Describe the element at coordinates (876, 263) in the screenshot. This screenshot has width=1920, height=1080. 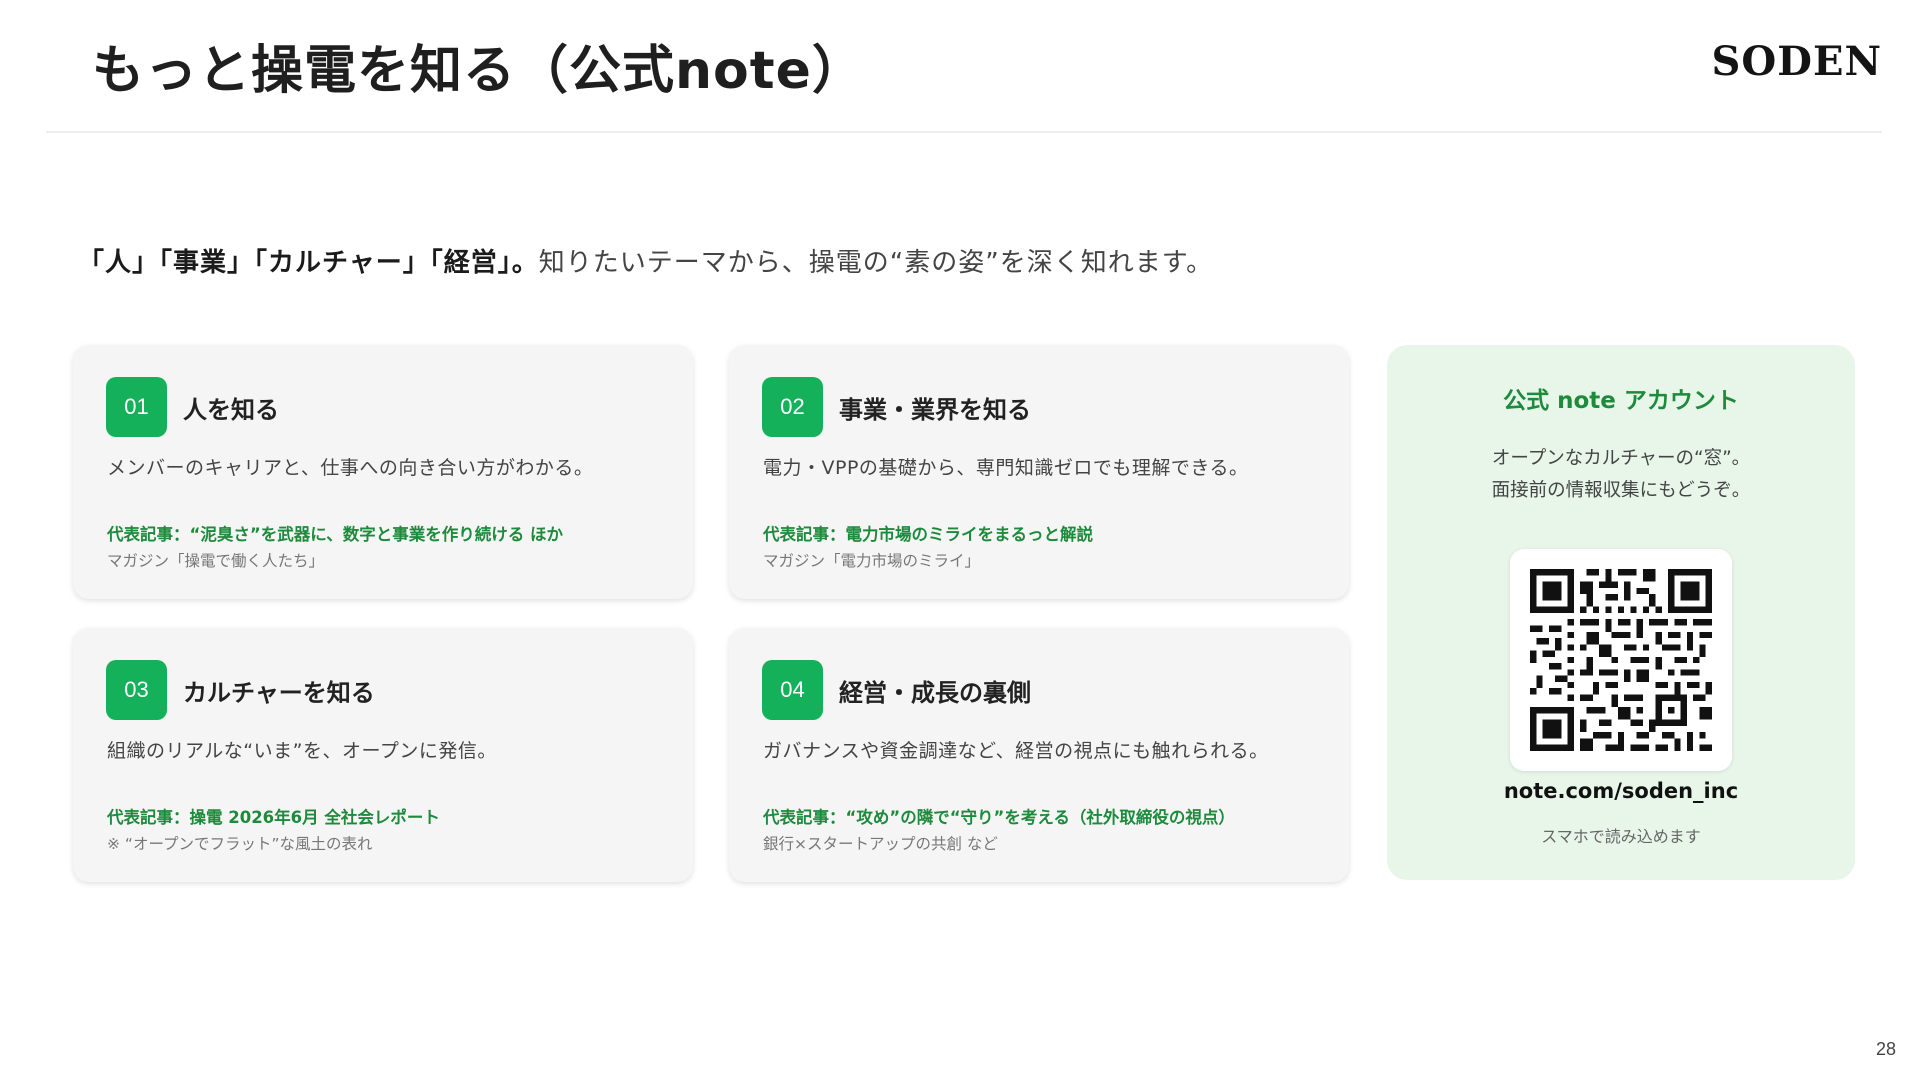
I see `lead-rest: 知りたいテーマから、操電の“素の姿”を深く知れます。` at that location.